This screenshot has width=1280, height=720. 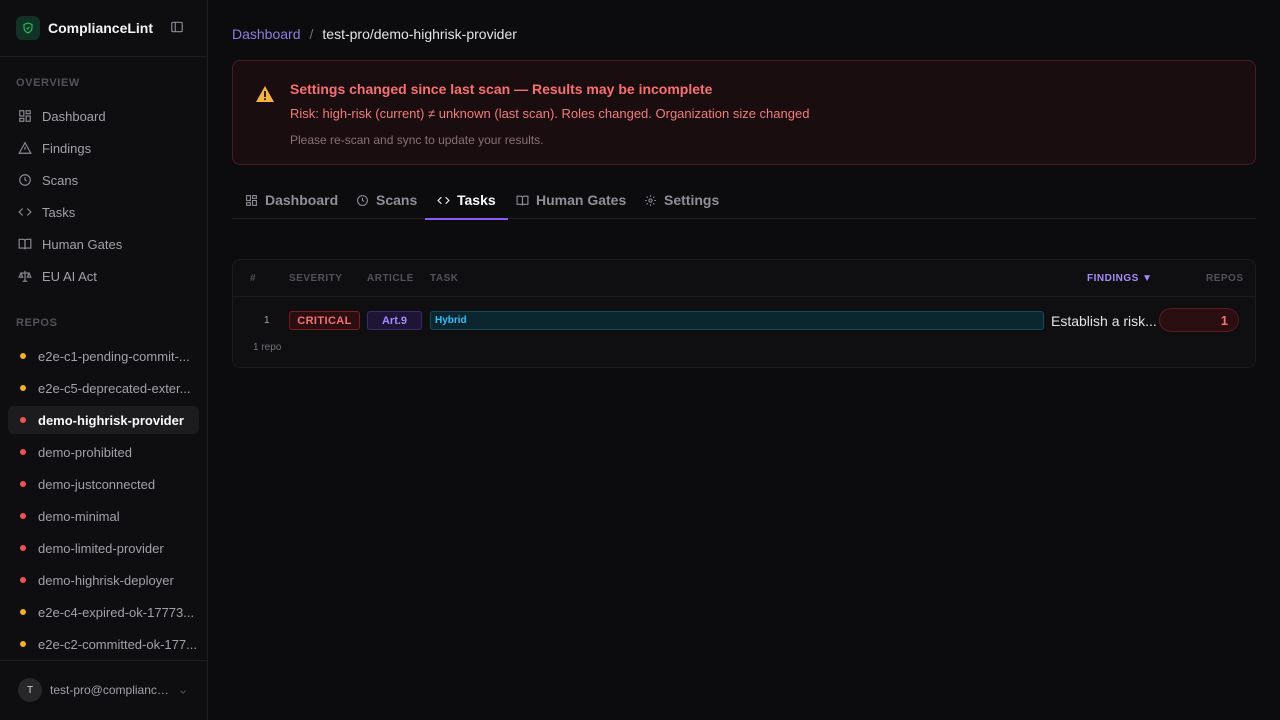 I want to click on findings-count-pill: 1, so click(x=1199, y=320).